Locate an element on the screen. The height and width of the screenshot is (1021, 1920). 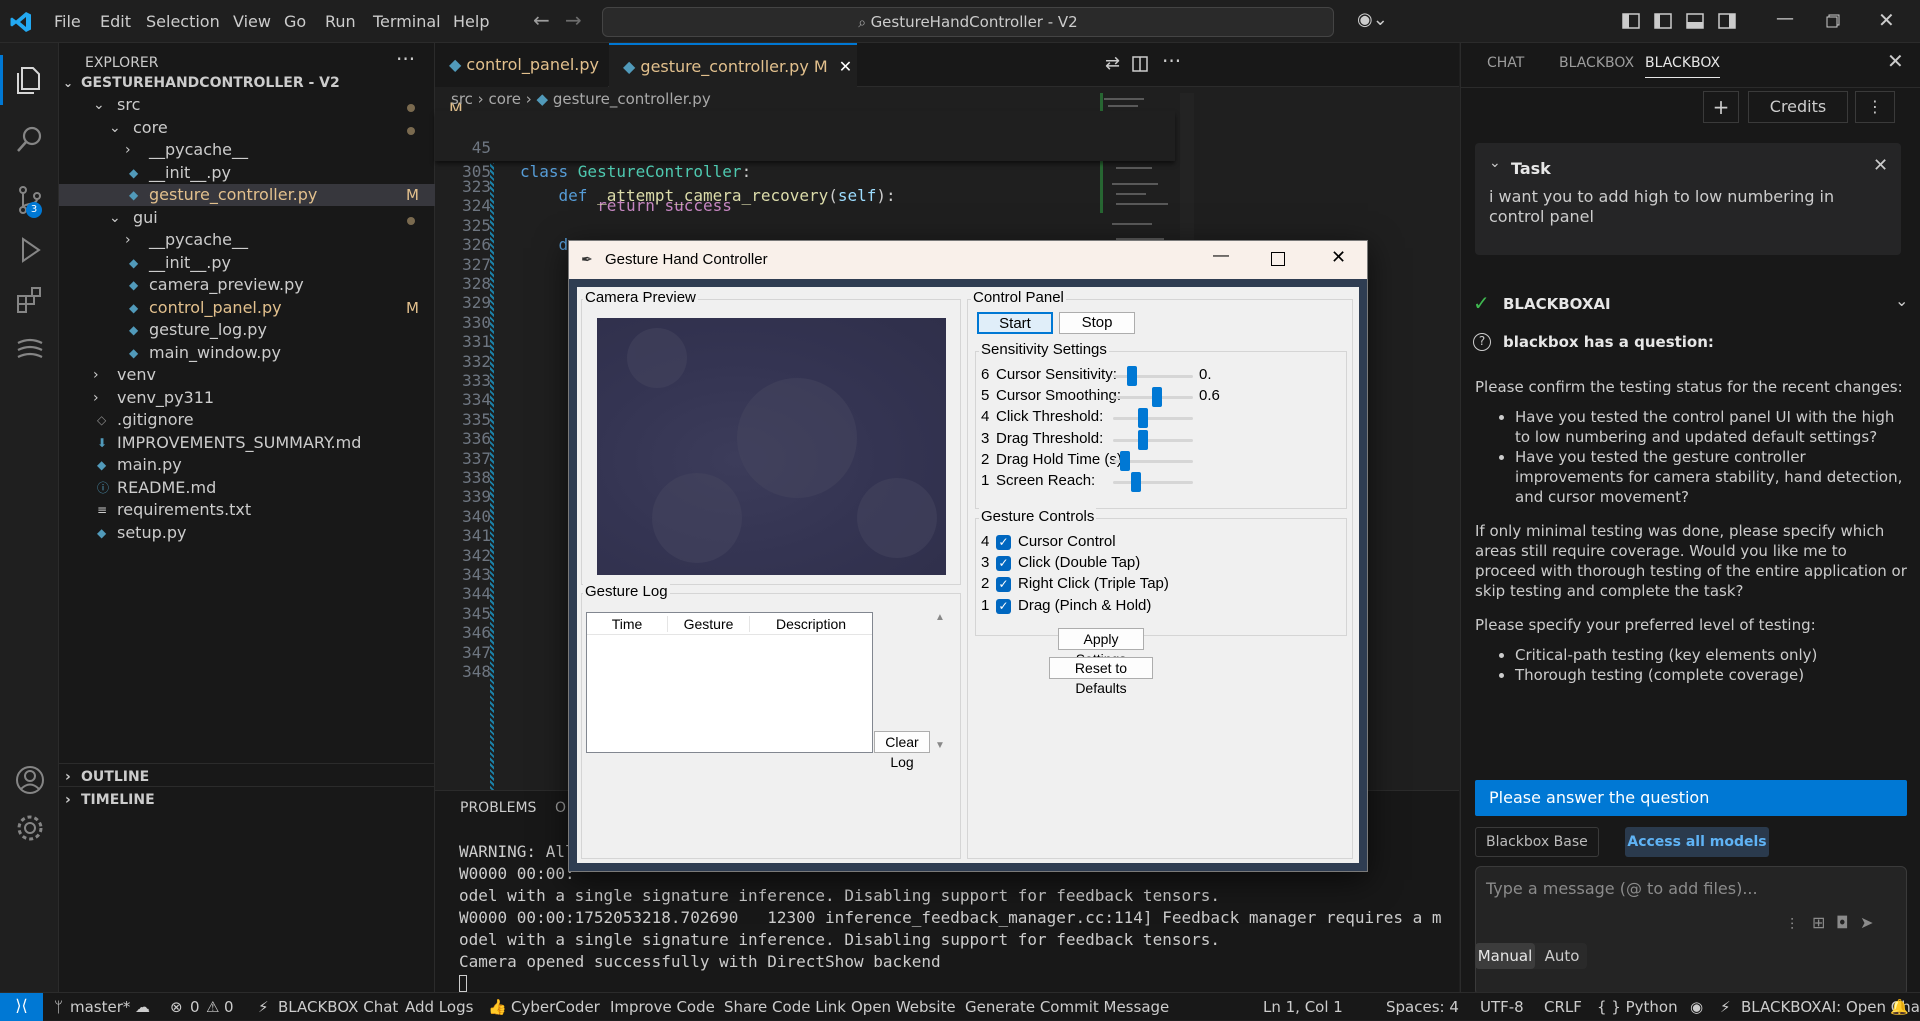
clear-log-button: Clear Log is located at coordinates (902, 750).